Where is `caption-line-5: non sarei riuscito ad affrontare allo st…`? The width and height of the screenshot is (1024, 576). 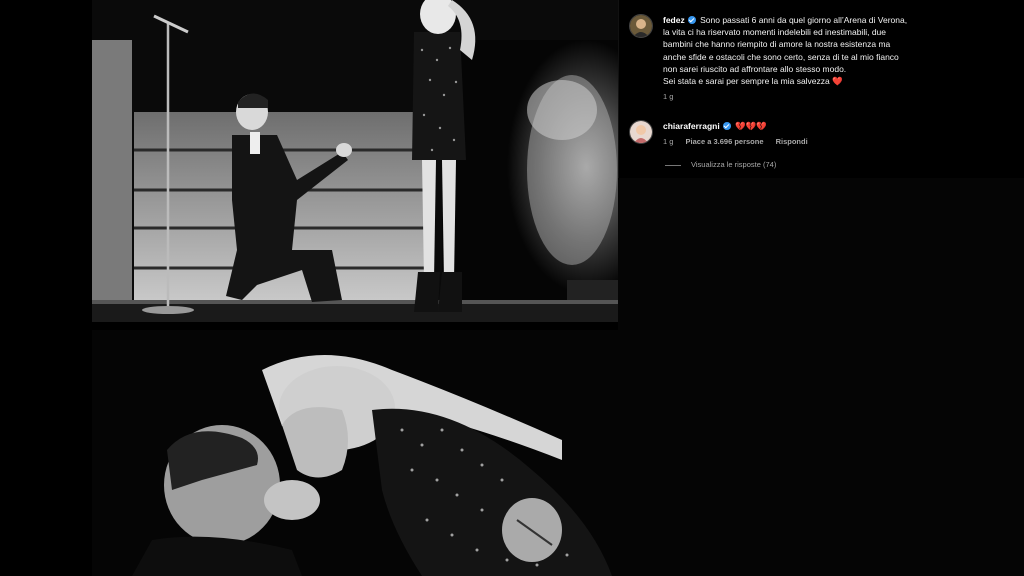 caption-line-5: non sarei riuscito ad affrontare allo st… is located at coordinates (755, 68).